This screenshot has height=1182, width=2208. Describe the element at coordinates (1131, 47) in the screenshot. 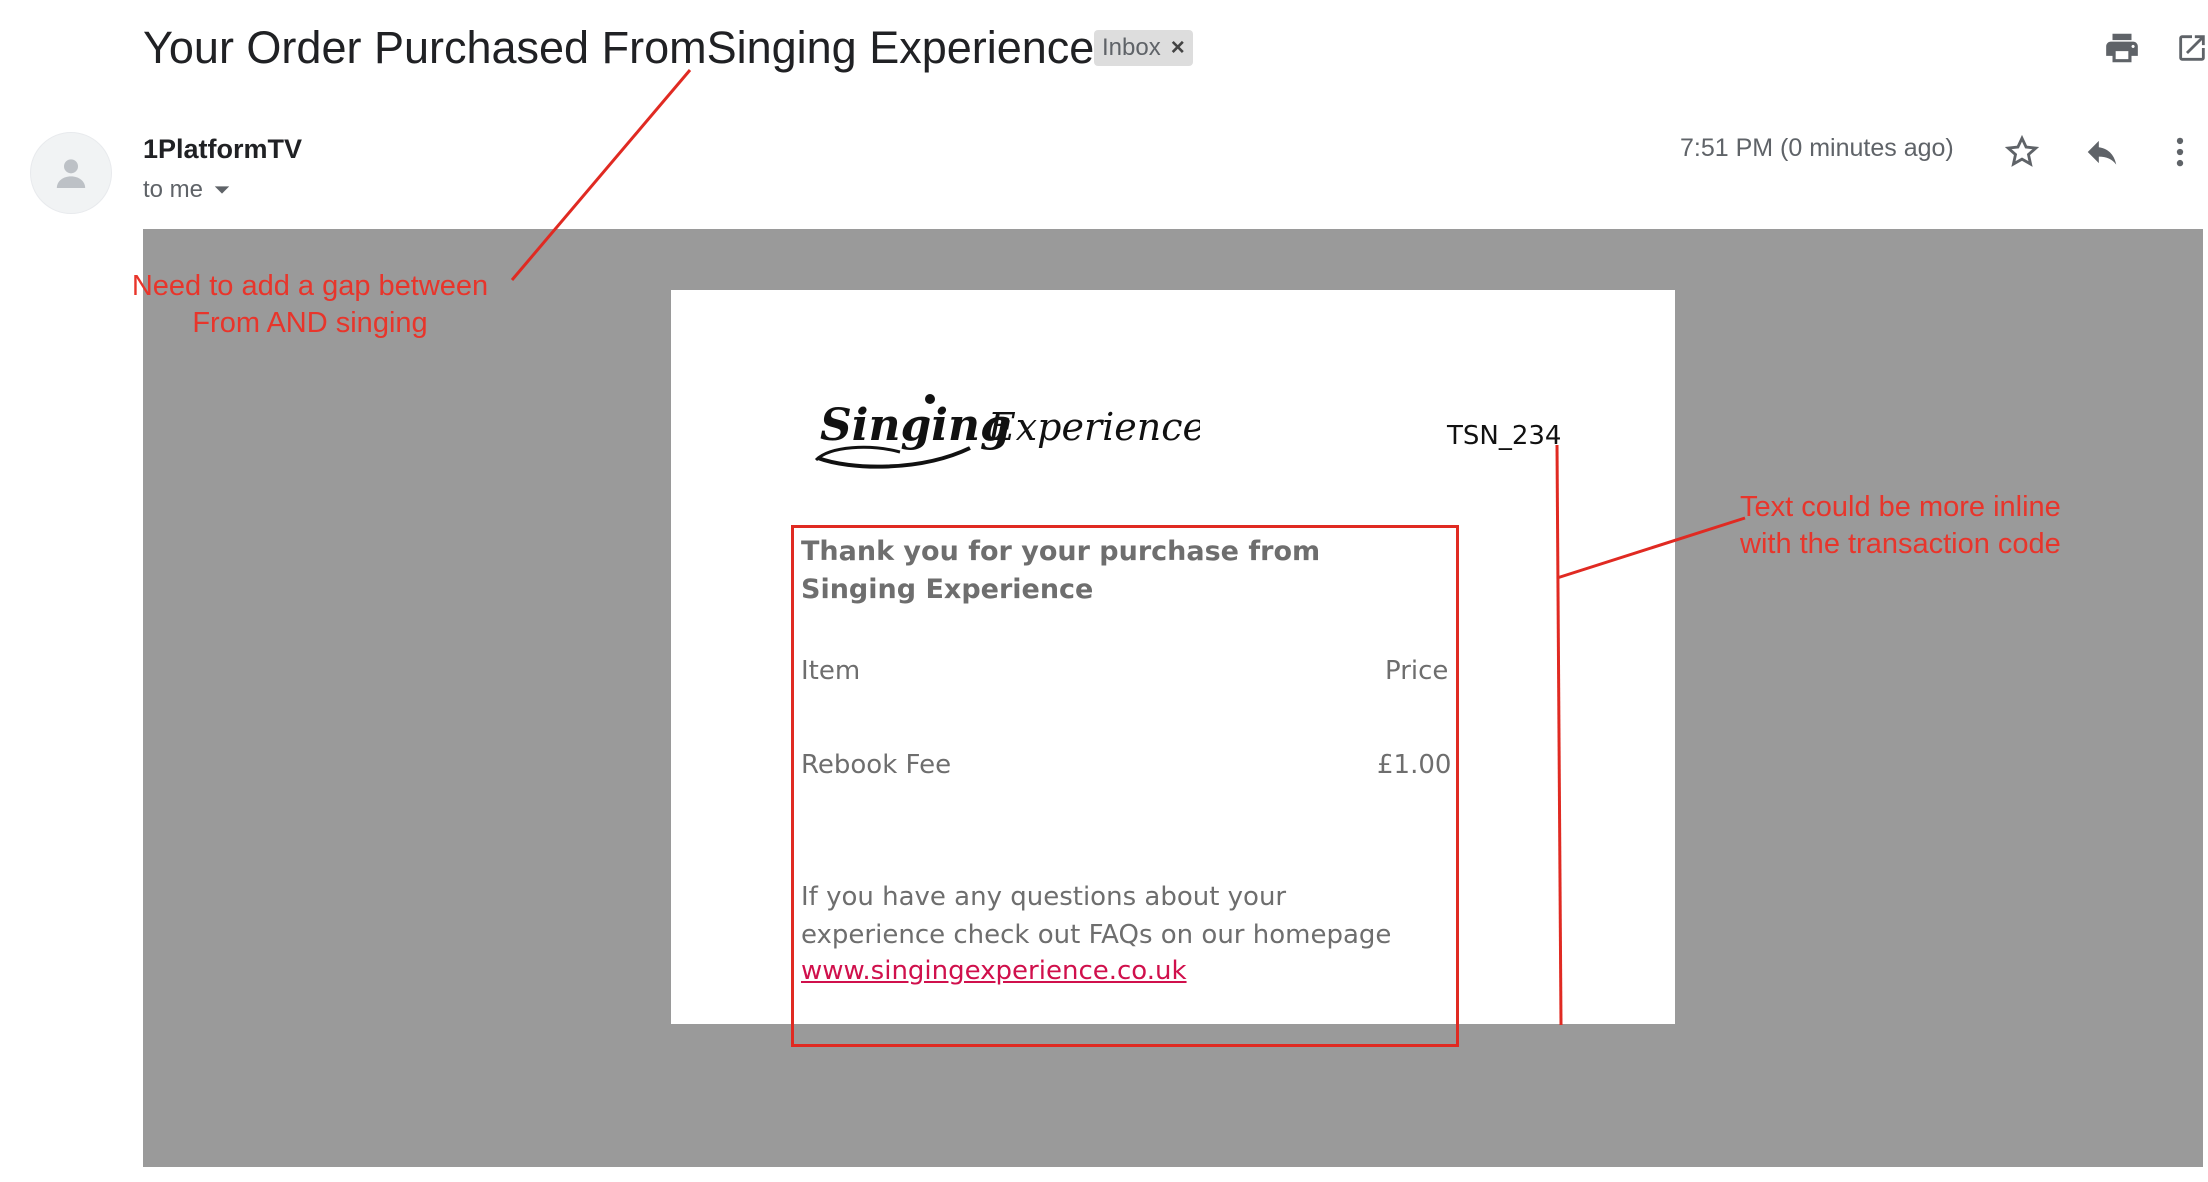

I see `inbox-label-text: Inbox` at that location.